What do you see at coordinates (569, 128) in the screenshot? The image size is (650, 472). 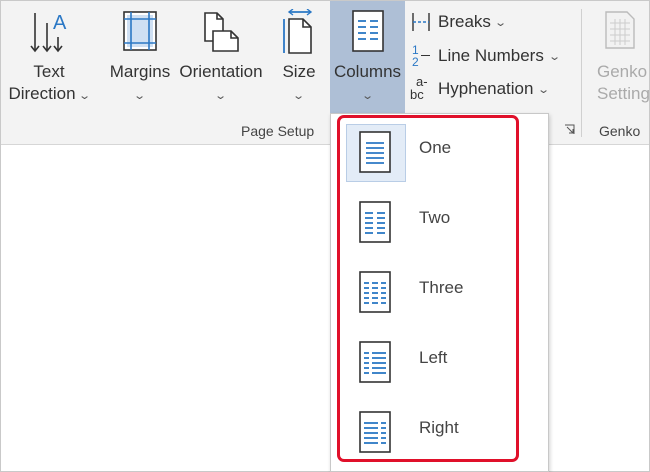 I see `dialog-launcher-icon` at bounding box center [569, 128].